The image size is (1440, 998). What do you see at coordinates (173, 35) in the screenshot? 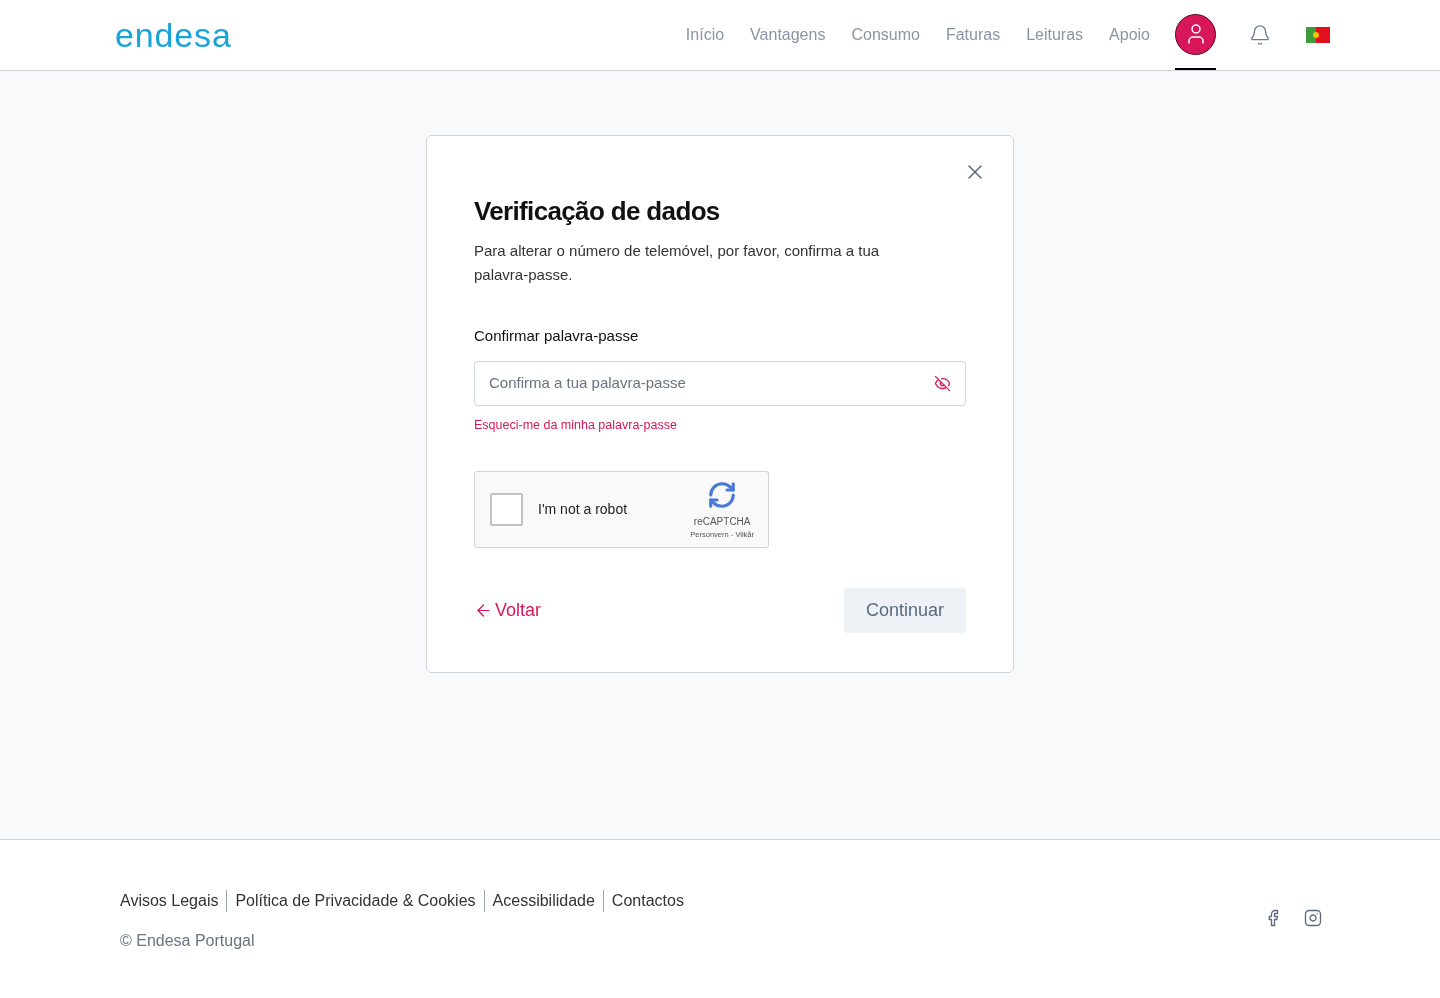
I see `logo: endesa` at bounding box center [173, 35].